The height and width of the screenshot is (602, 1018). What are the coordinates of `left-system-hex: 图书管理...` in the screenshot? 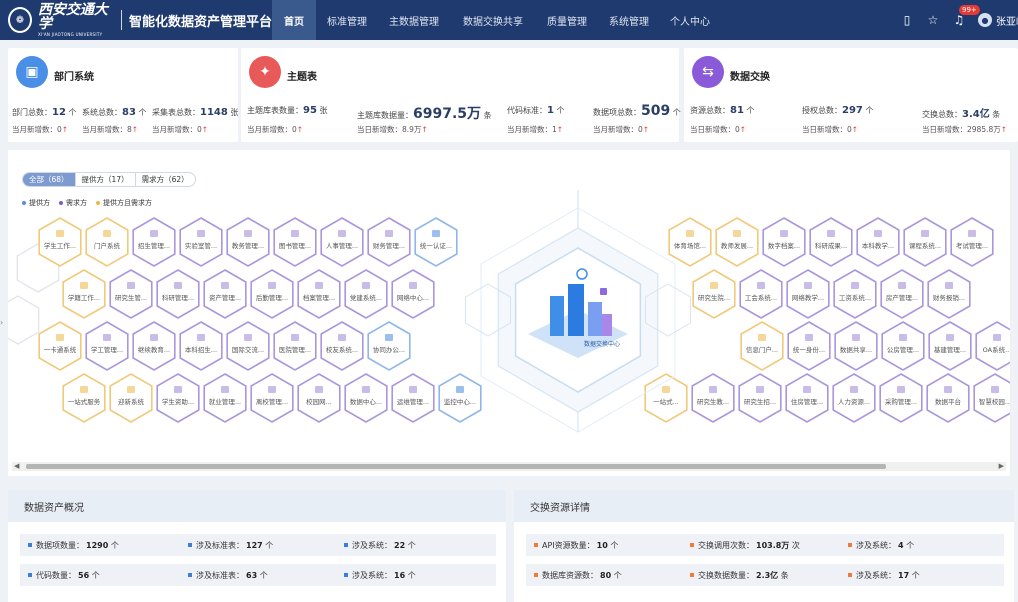 It's located at (295, 242).